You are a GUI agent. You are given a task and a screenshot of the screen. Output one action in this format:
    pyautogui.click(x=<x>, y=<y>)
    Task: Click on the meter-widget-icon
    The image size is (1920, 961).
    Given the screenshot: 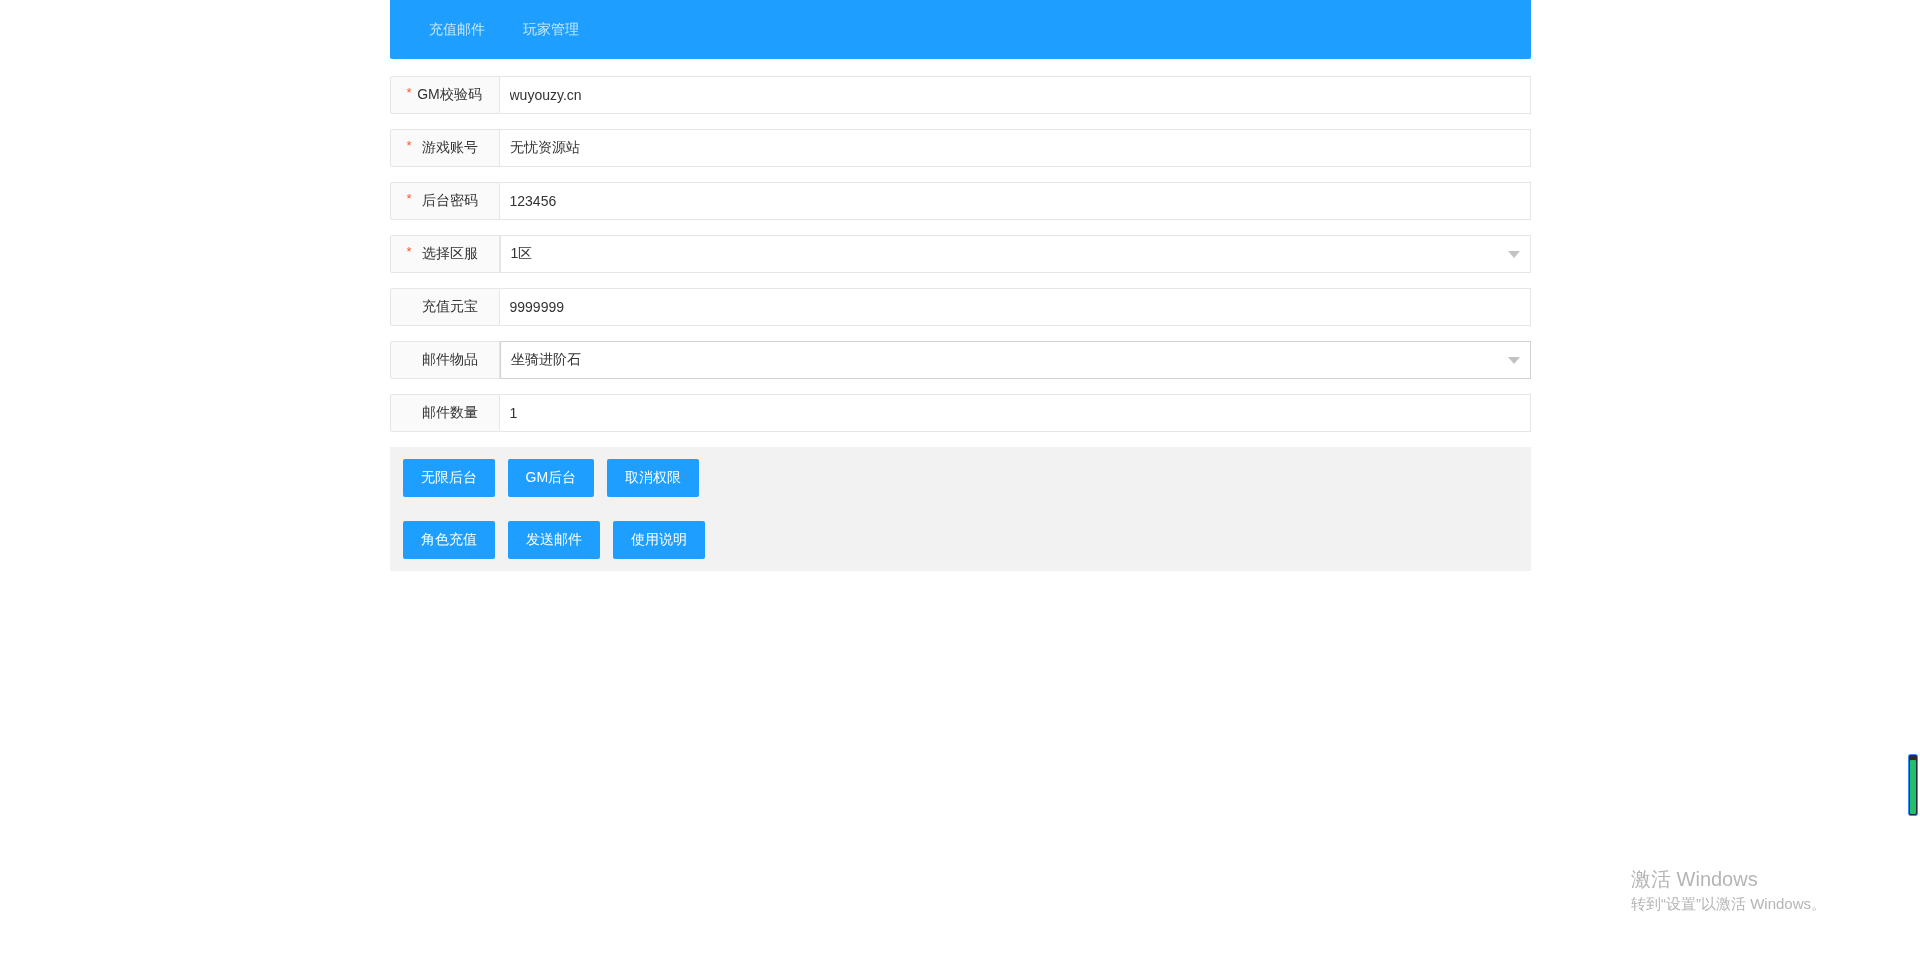 What is the action you would take?
    pyautogui.click(x=1913, y=785)
    